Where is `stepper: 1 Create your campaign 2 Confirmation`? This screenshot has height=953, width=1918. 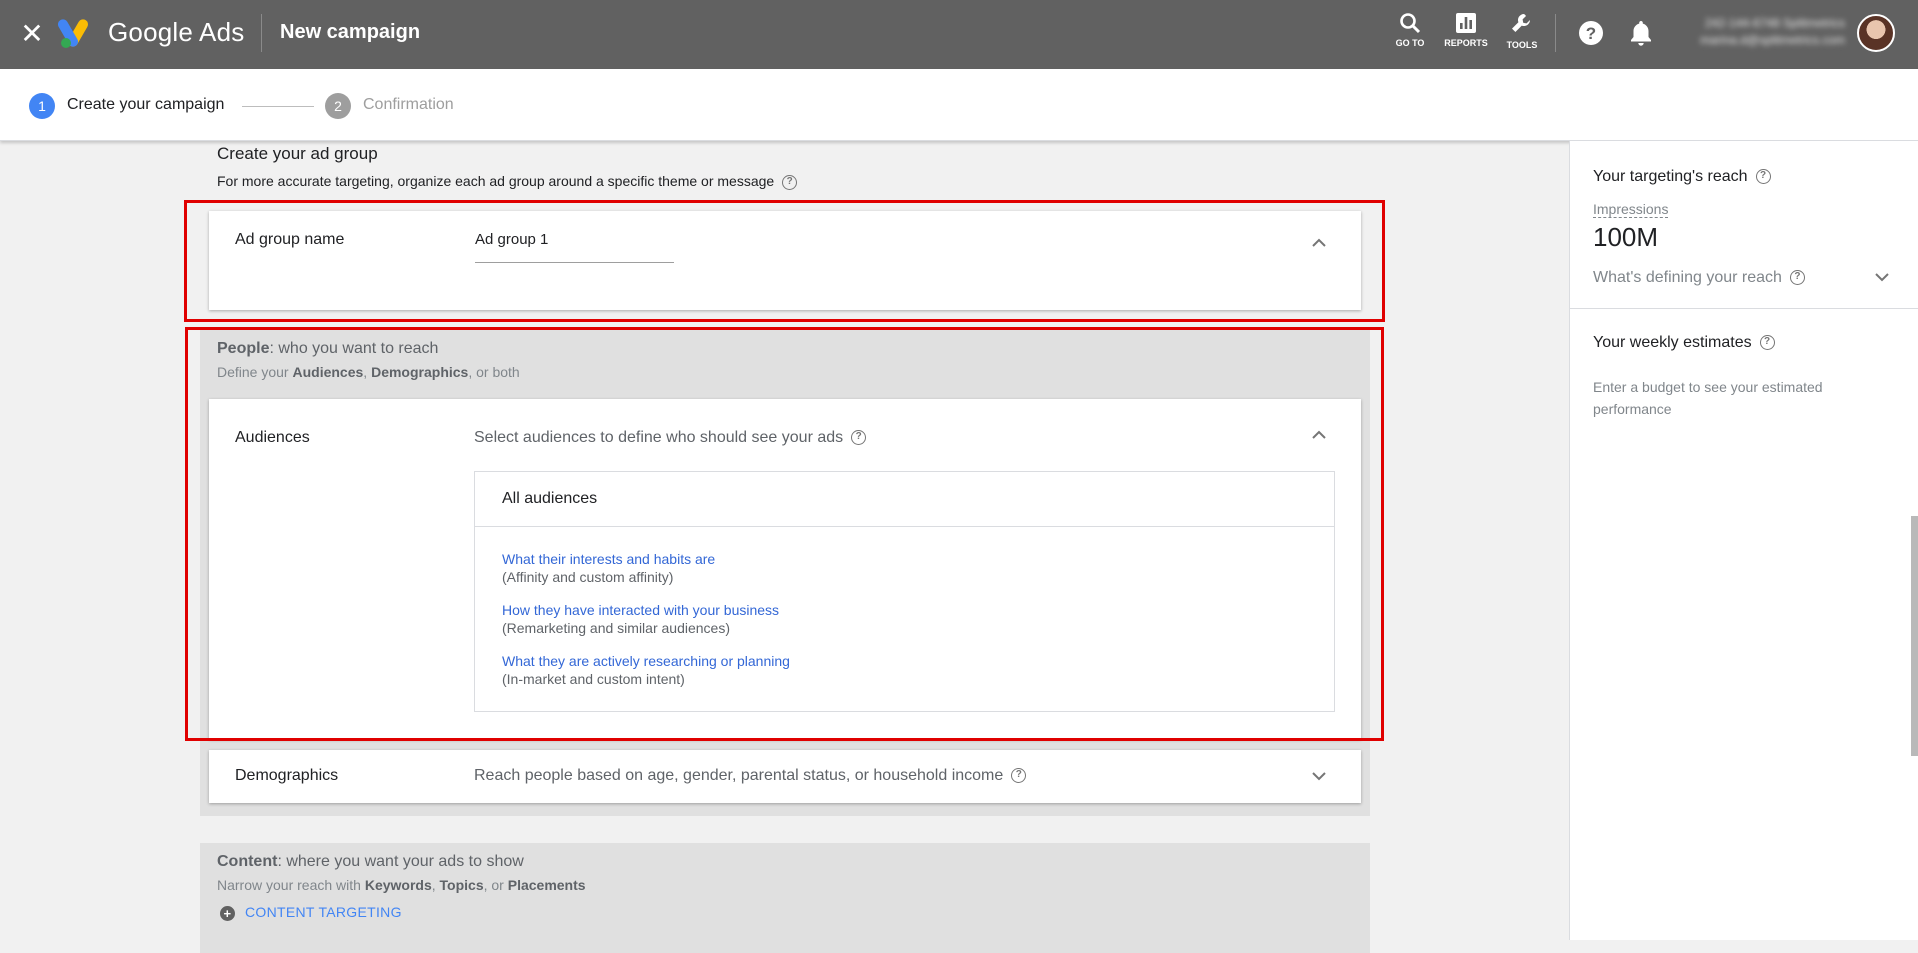
stepper: 1 Create your campaign 2 Confirmation is located at coordinates (959, 105).